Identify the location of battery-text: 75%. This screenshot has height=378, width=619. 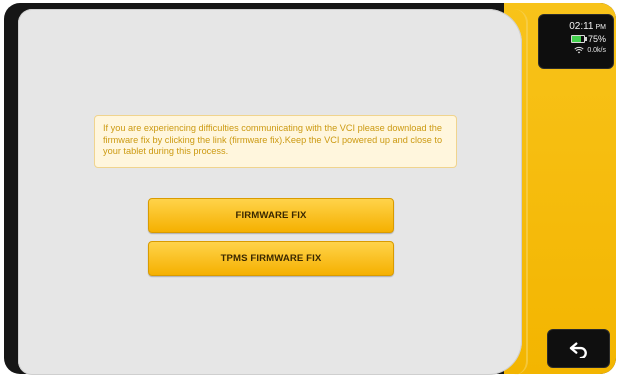
(596, 39).